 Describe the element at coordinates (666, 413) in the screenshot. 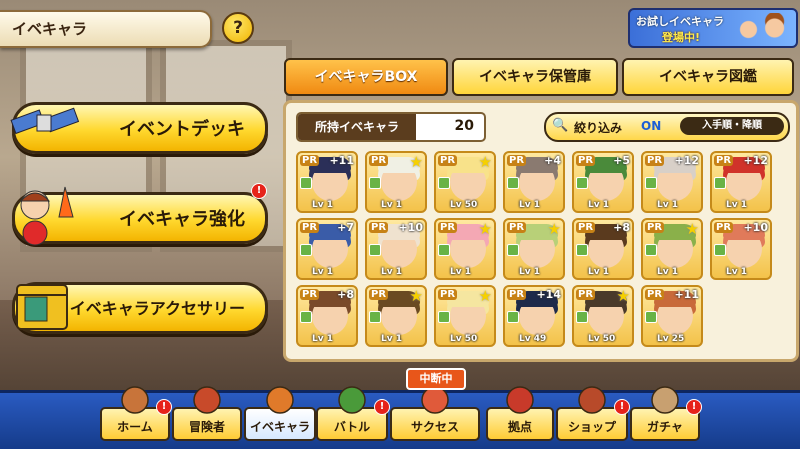

I see `nav-item: ガチャ!` at that location.